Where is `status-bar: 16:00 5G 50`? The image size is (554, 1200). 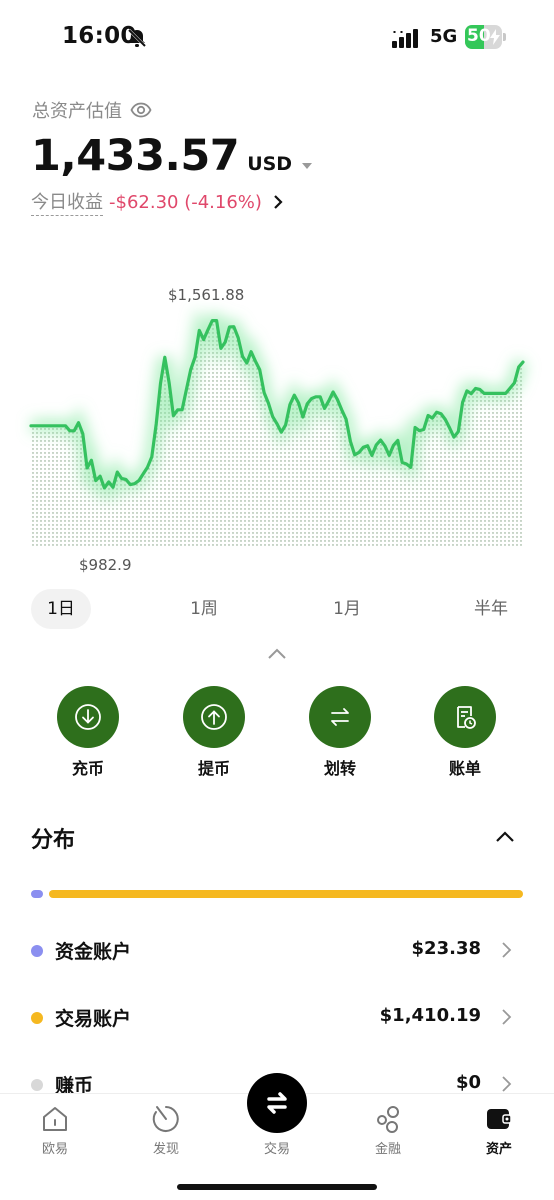
status-bar: 16:00 5G 50 is located at coordinates (277, 38).